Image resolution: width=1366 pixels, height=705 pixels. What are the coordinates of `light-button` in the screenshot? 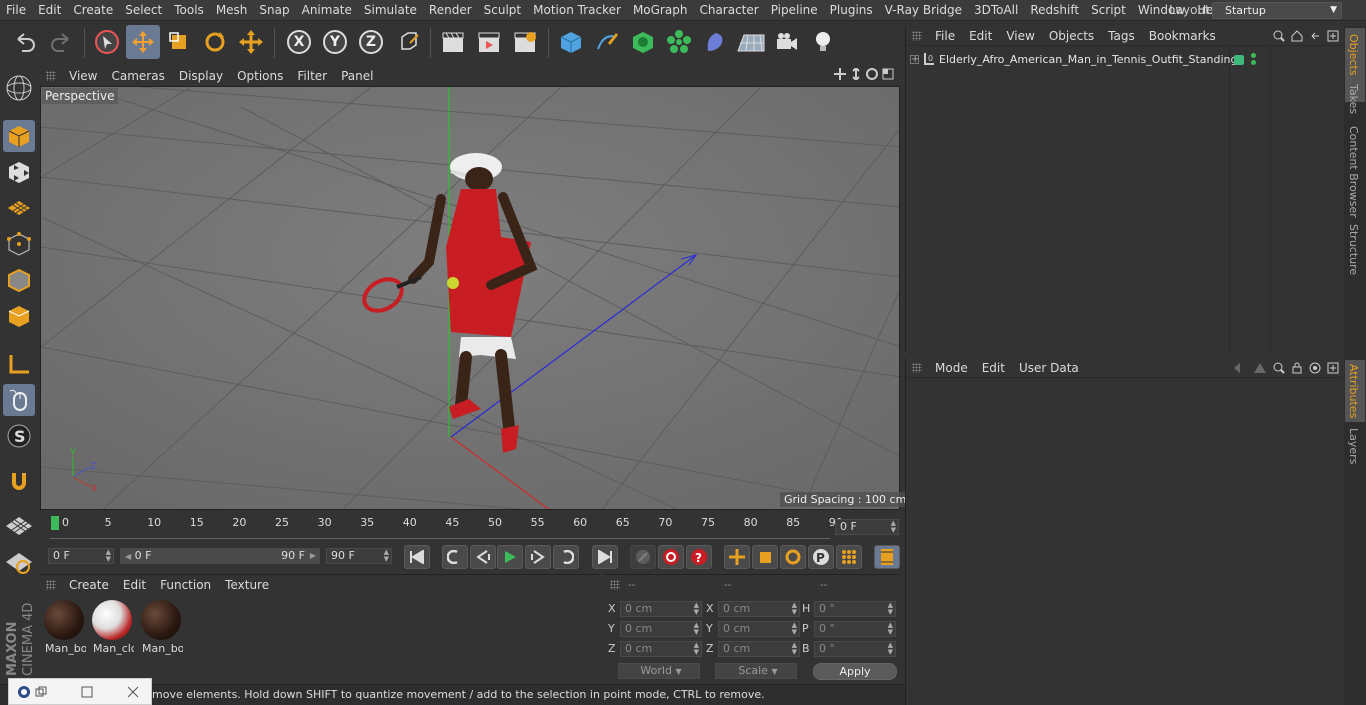 It's located at (823, 42).